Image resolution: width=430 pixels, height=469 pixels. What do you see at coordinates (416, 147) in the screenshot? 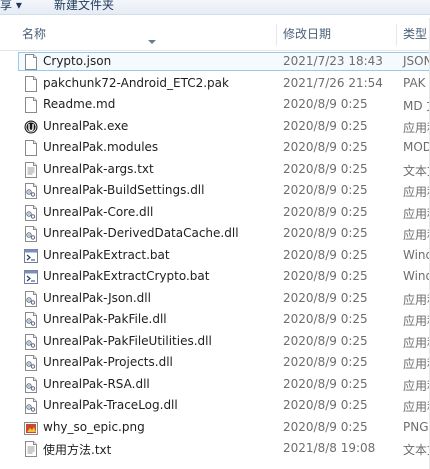
I see `file-type: MODU` at bounding box center [416, 147].